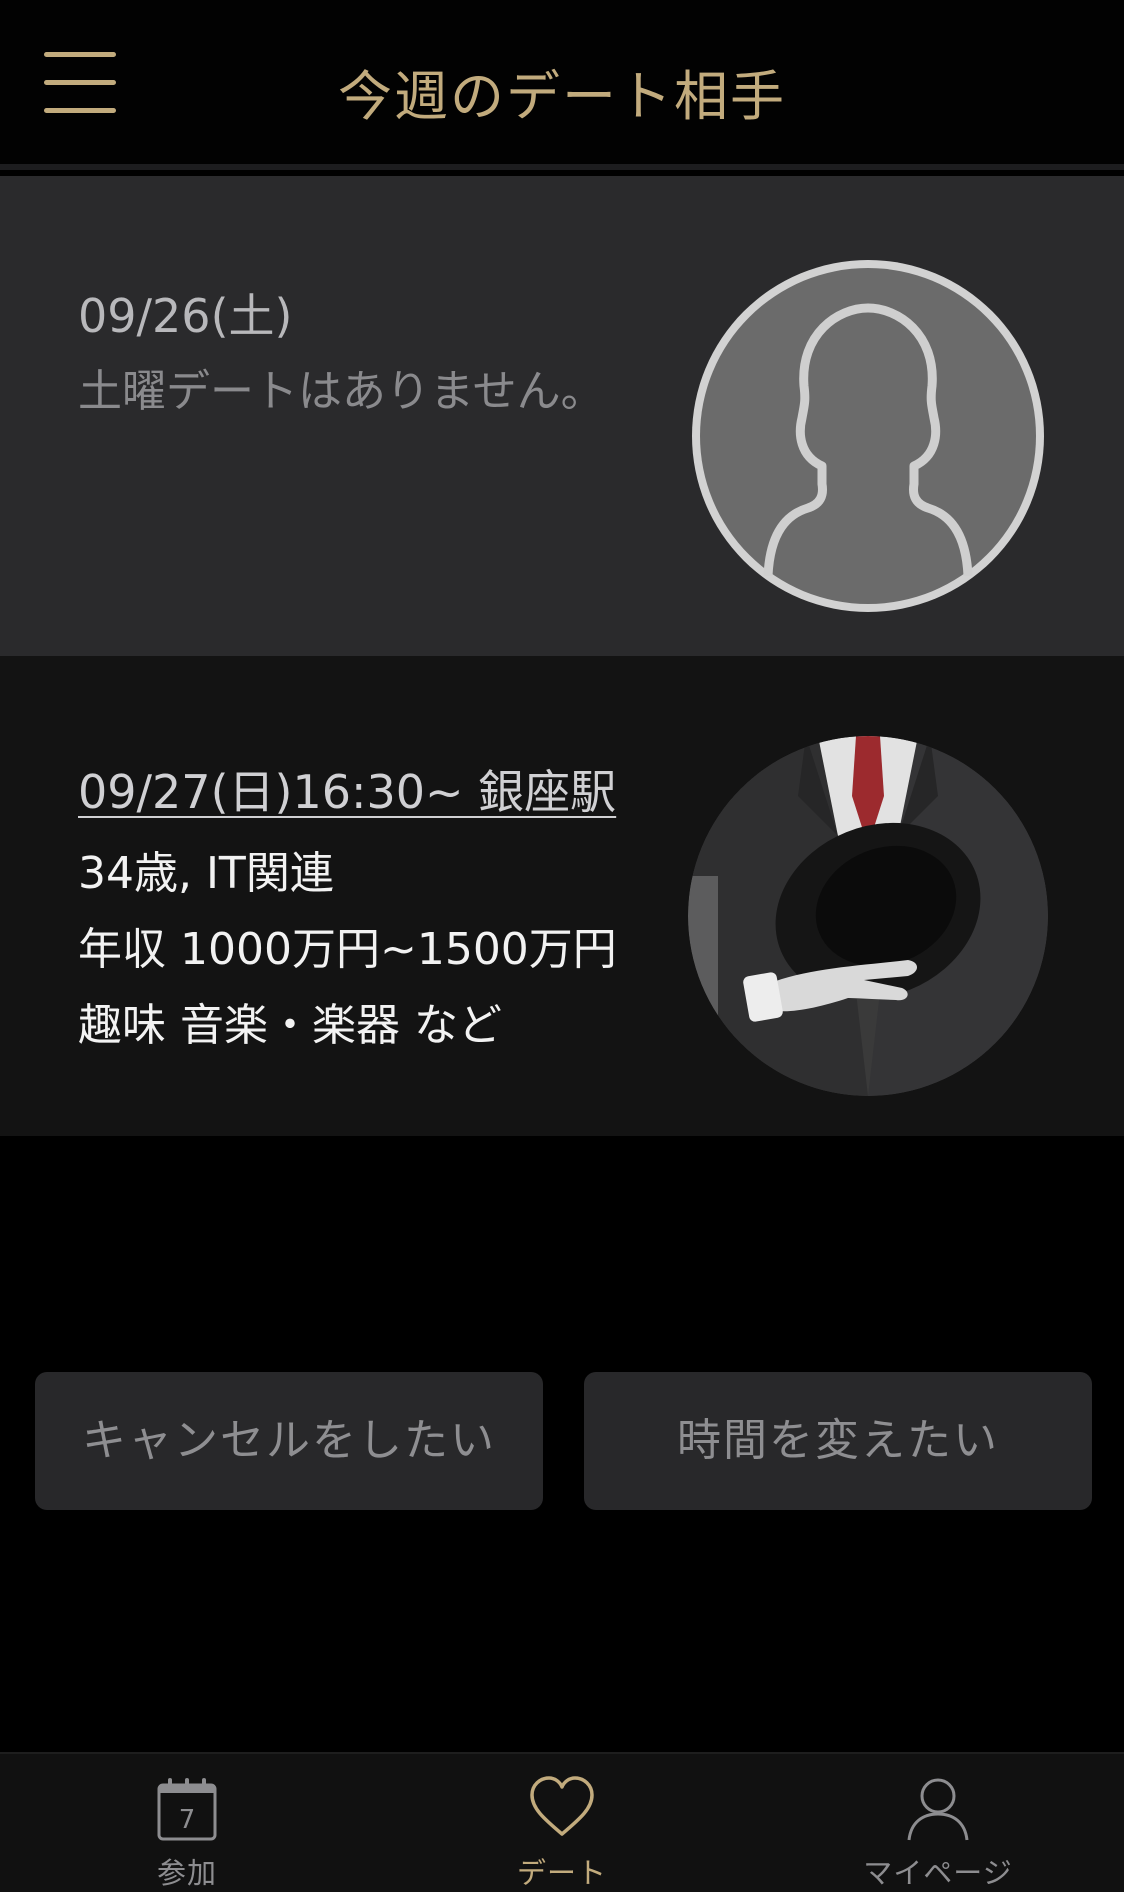 This screenshot has width=1124, height=1892. Describe the element at coordinates (341, 354) in the screenshot. I see `date-card-text: 09/26(土) 土曜デートはありません。` at that location.